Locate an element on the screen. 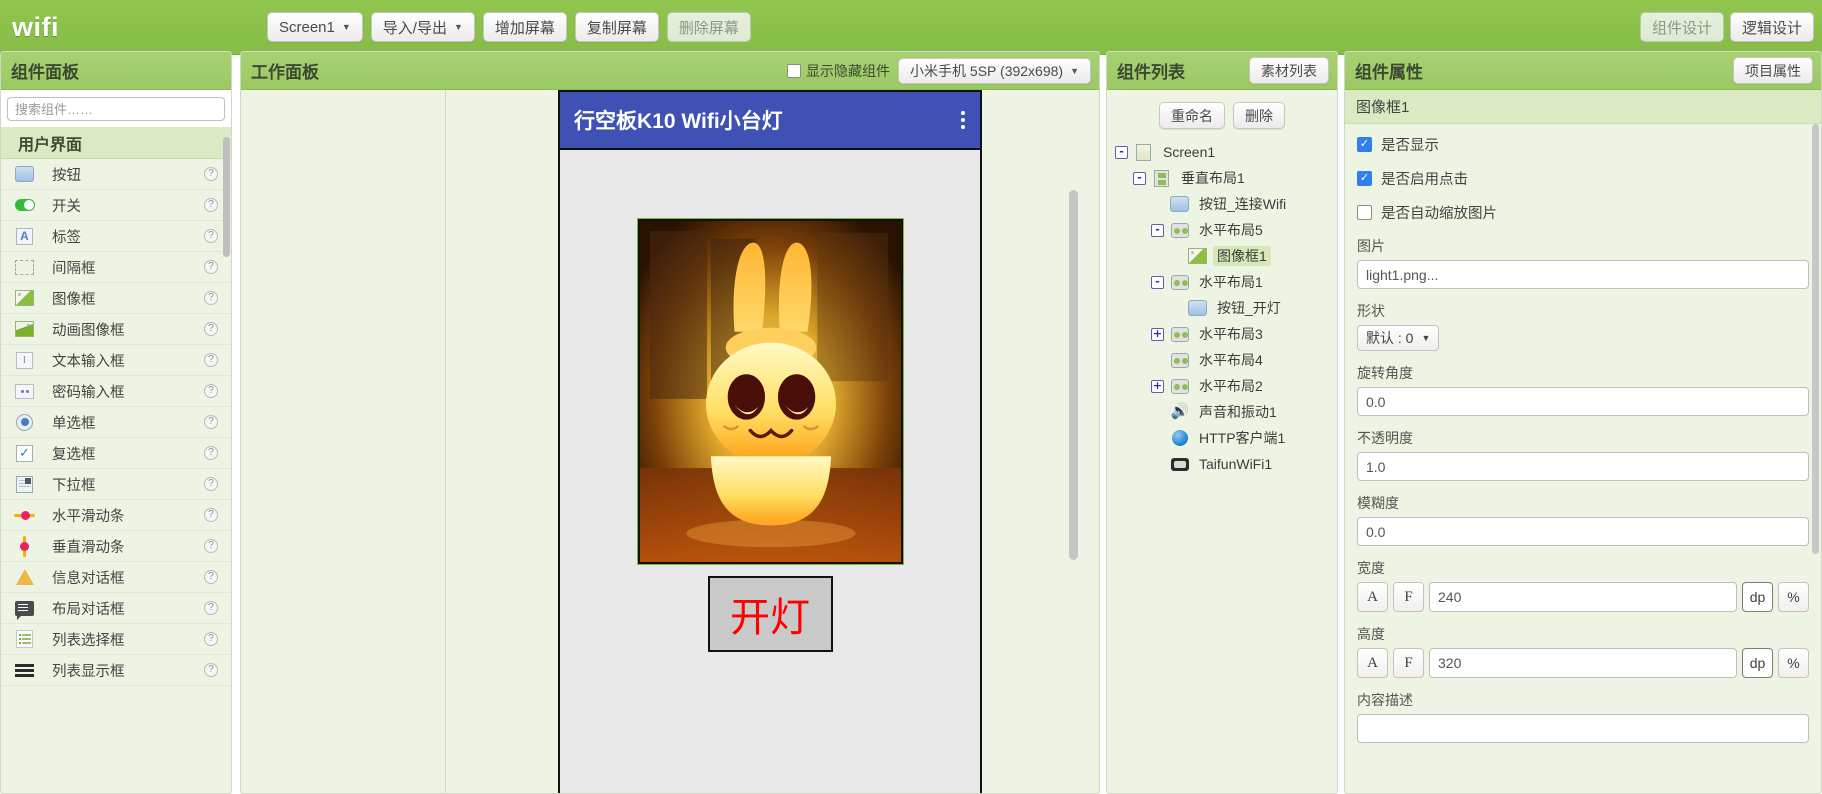 The width and height of the screenshot is (1822, 794). tree-node: 水平布局4 is located at coordinates (1226, 360).